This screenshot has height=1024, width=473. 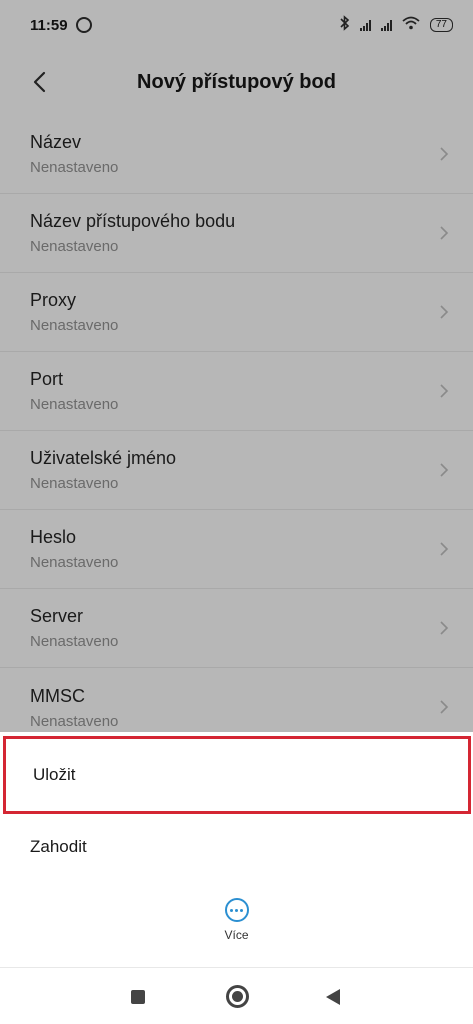 What do you see at coordinates (103, 458) in the screenshot?
I see `setting-label: Uživatelské jméno` at bounding box center [103, 458].